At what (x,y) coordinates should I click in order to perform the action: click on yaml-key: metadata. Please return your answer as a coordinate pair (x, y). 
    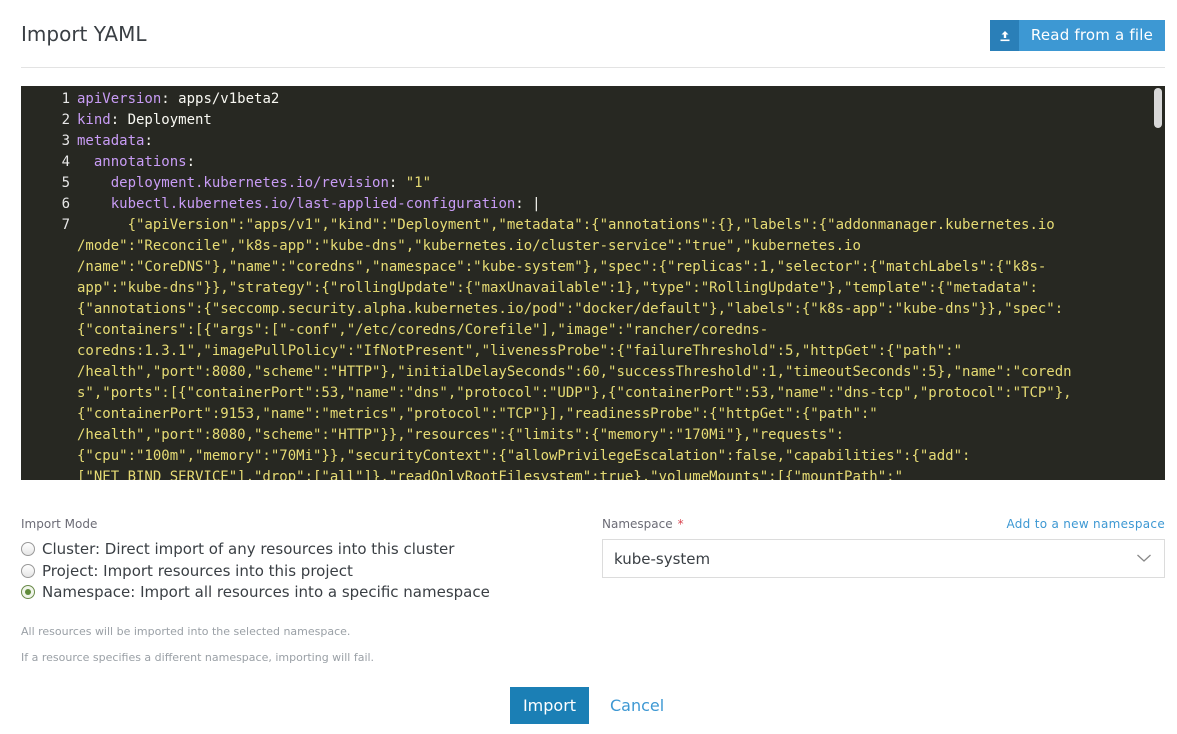
    Looking at the image, I should click on (111, 141).